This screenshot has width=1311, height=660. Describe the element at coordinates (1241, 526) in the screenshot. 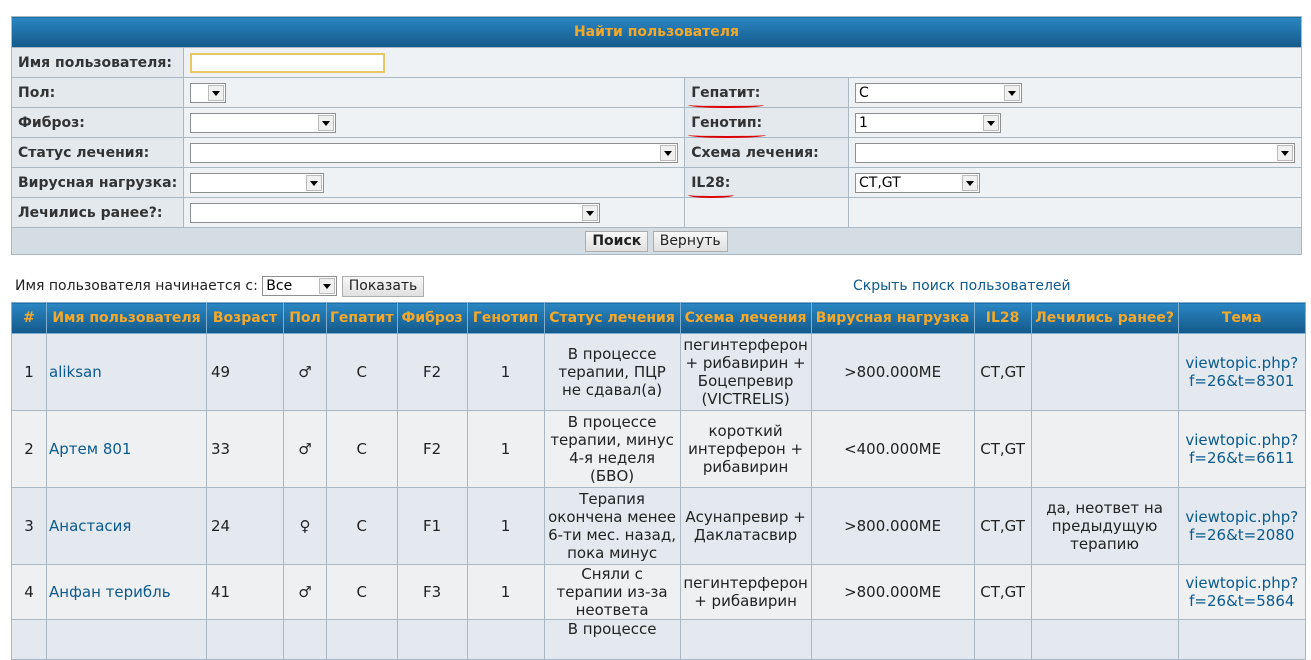

I see `topic-link: viewtopic.php?f=26&t=2080` at that location.